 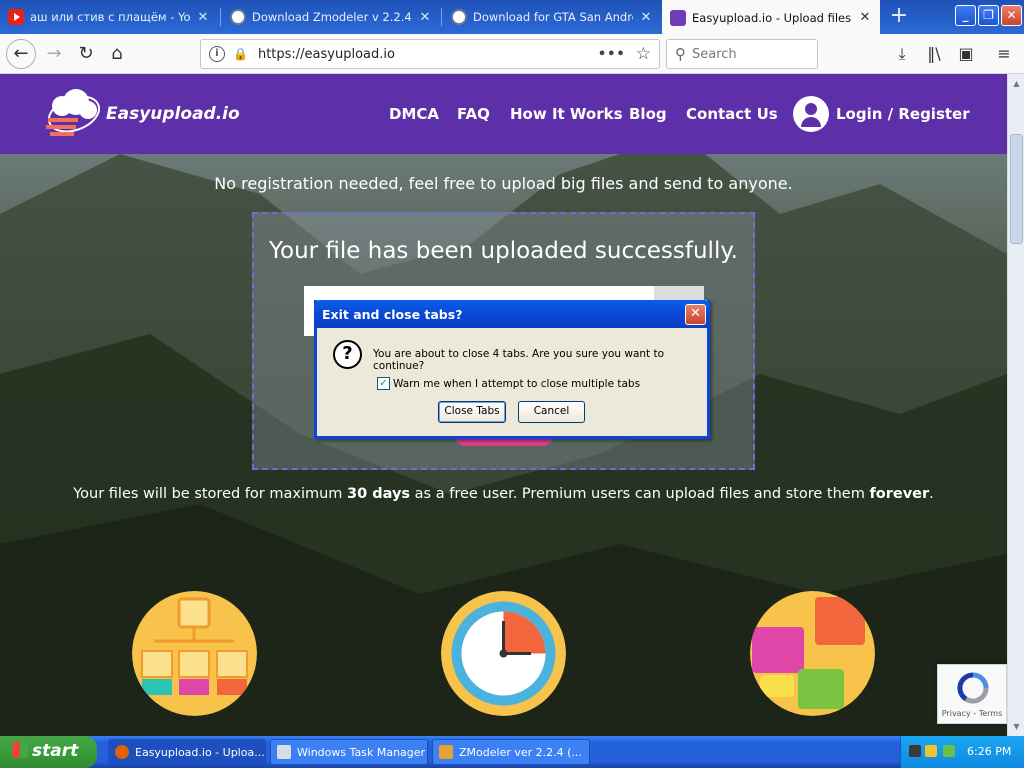 What do you see at coordinates (643, 54) in the screenshot?
I see `bookmark-star-icon: ☆` at bounding box center [643, 54].